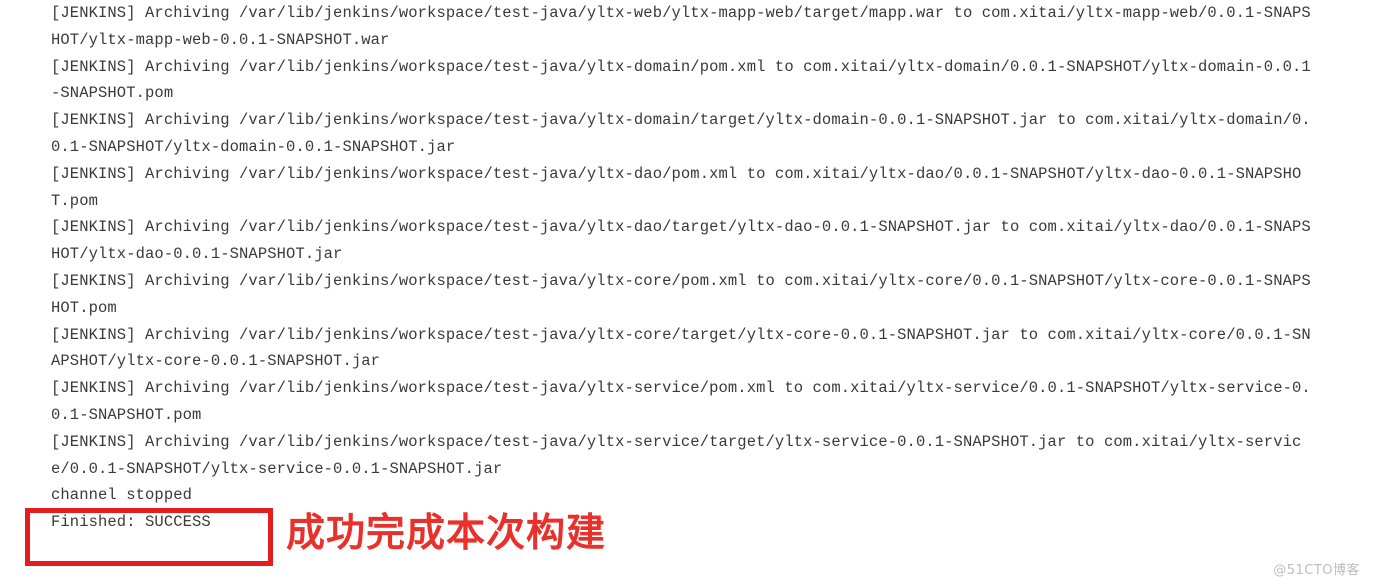 The height and width of the screenshot is (586, 1380). I want to click on console-log-line: Finished: SUCCESS, so click(131, 522).